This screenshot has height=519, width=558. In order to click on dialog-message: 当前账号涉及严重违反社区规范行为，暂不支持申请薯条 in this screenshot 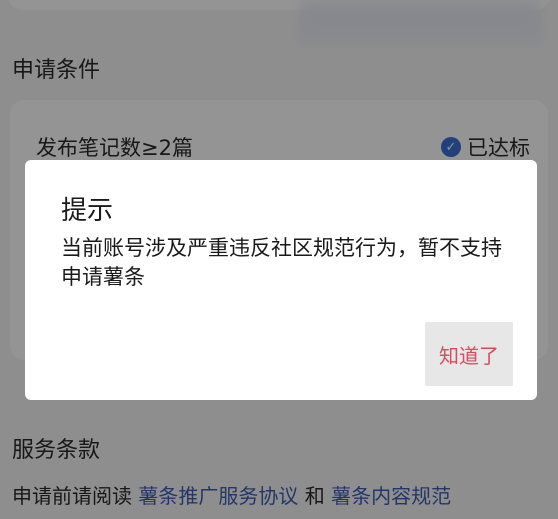, I will do `click(281, 262)`.